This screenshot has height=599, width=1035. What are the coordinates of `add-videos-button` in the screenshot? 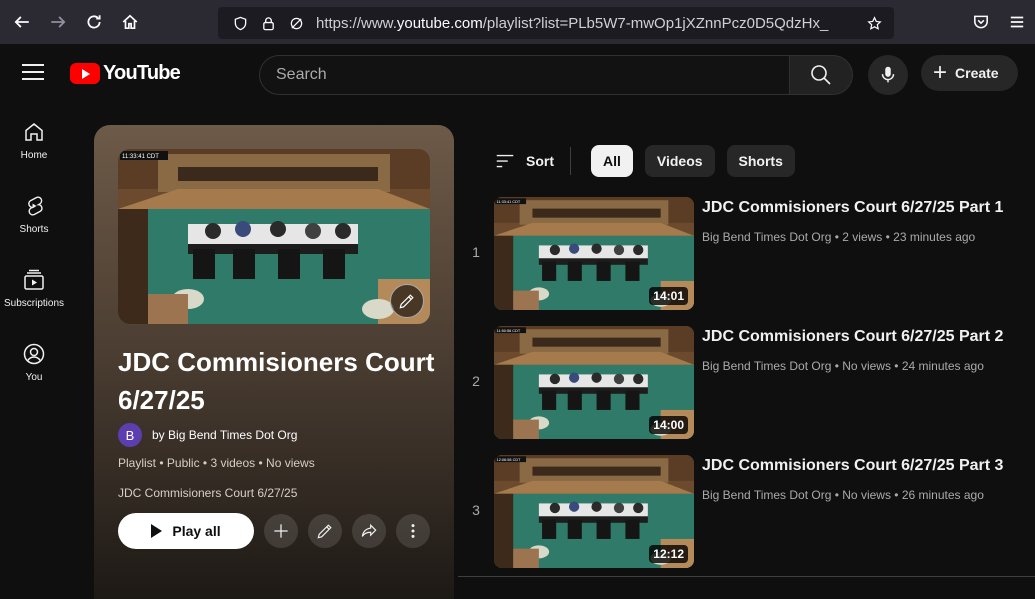 It's located at (281, 531).